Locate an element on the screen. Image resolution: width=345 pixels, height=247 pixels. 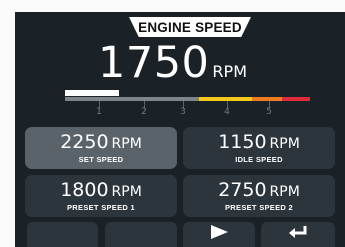
preset-speed-1-label: PRESET SPEED 1 is located at coordinates (101, 207).